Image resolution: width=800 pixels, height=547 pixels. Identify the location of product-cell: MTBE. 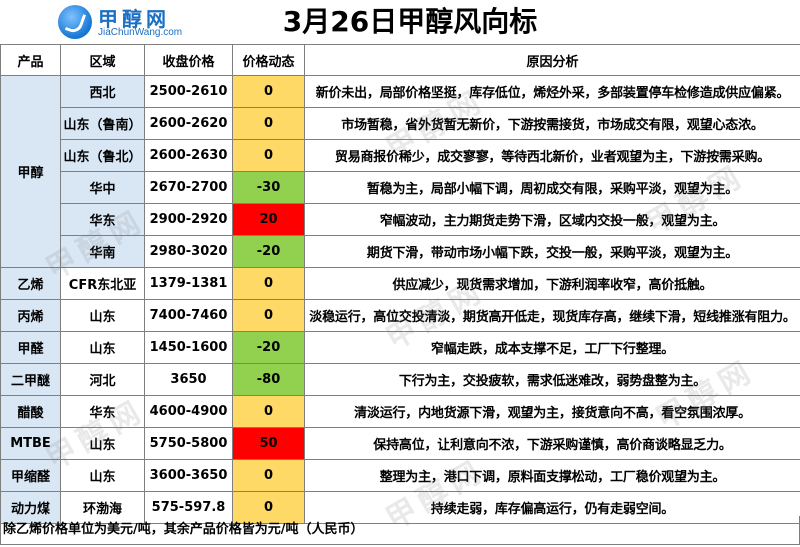
(30, 443).